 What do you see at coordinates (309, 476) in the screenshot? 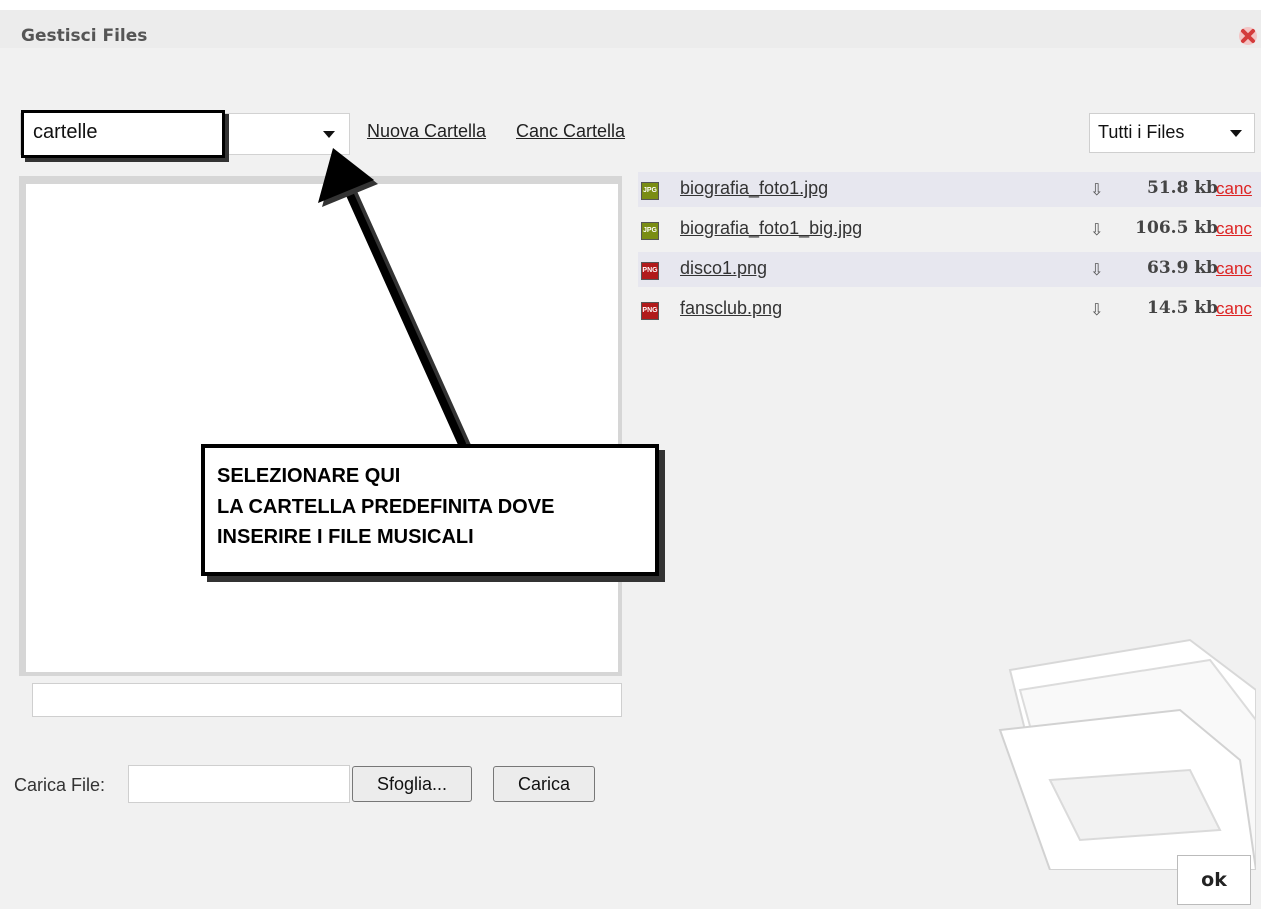
I see `callout-text: SELEZIONARE QUI` at bounding box center [309, 476].